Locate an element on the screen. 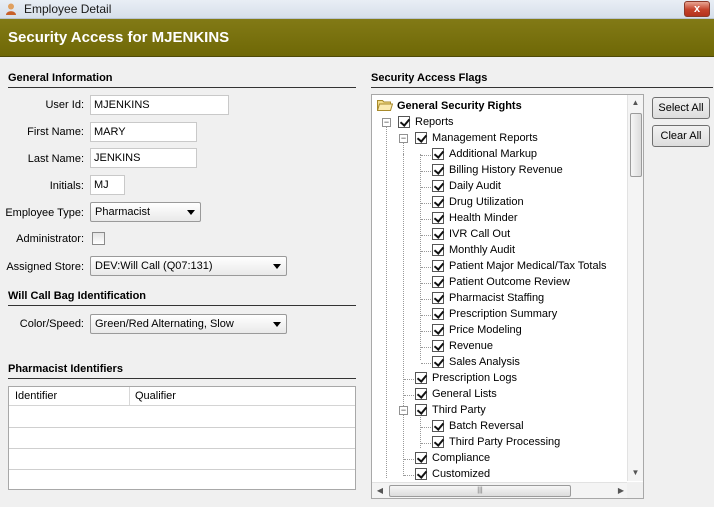  tree-node: Batch Reversal is located at coordinates (497, 427).